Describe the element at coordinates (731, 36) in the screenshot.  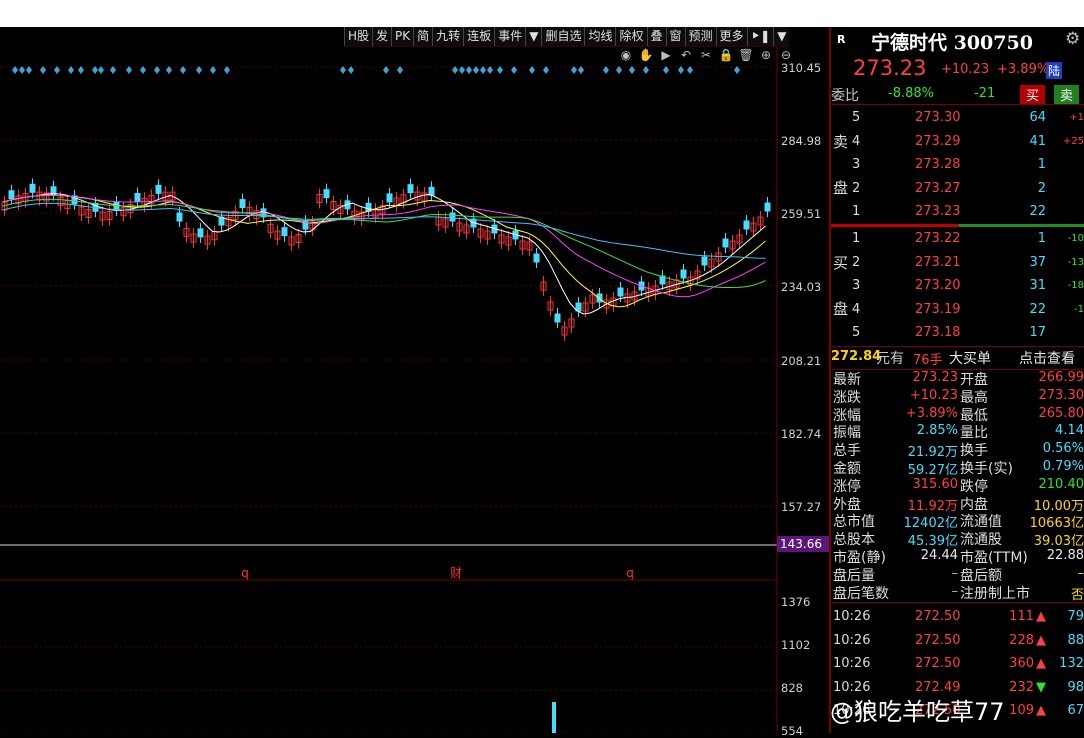
I see `toolbar-button-14: 更多` at that location.